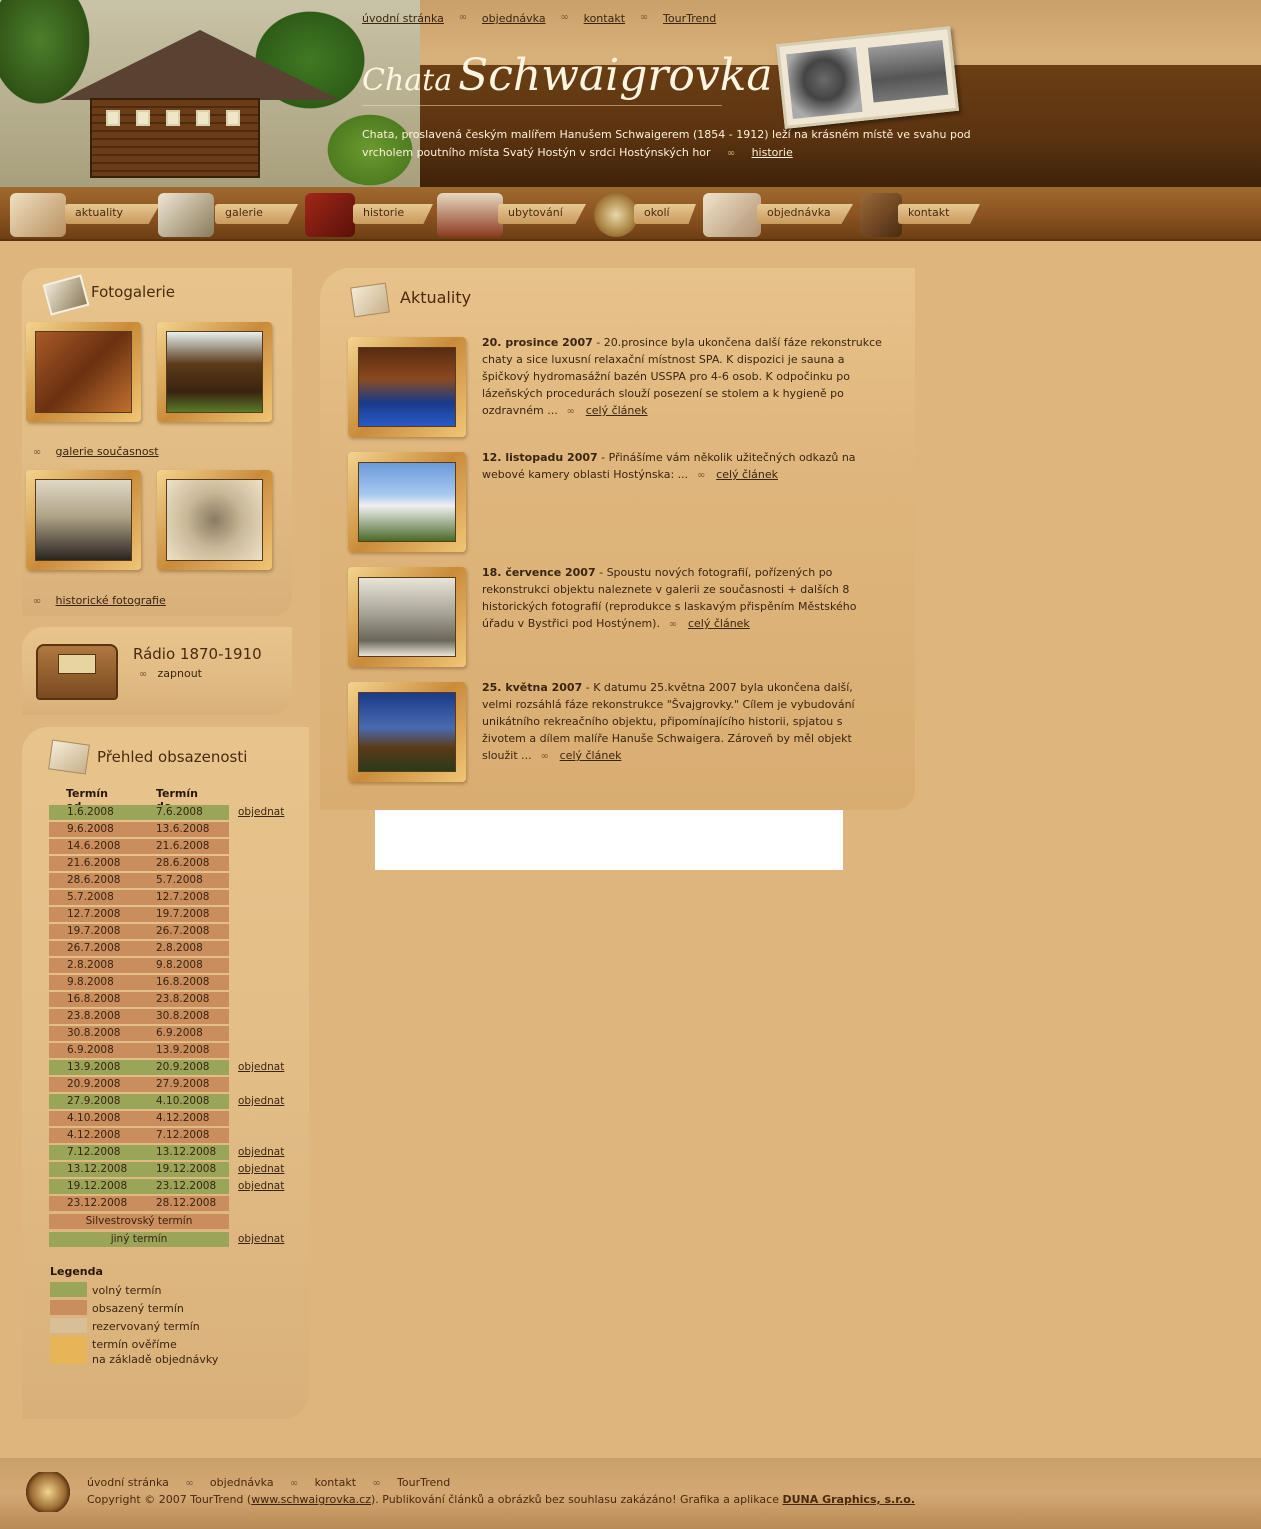  I want to click on copyright-url-link: www.schwaigrovka.cz, so click(311, 1499).